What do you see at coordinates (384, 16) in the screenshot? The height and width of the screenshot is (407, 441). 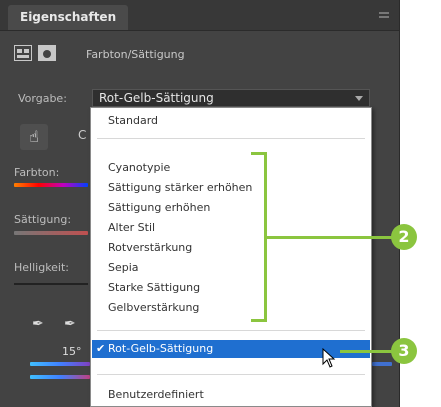 I see `panel-menu-icon` at bounding box center [384, 16].